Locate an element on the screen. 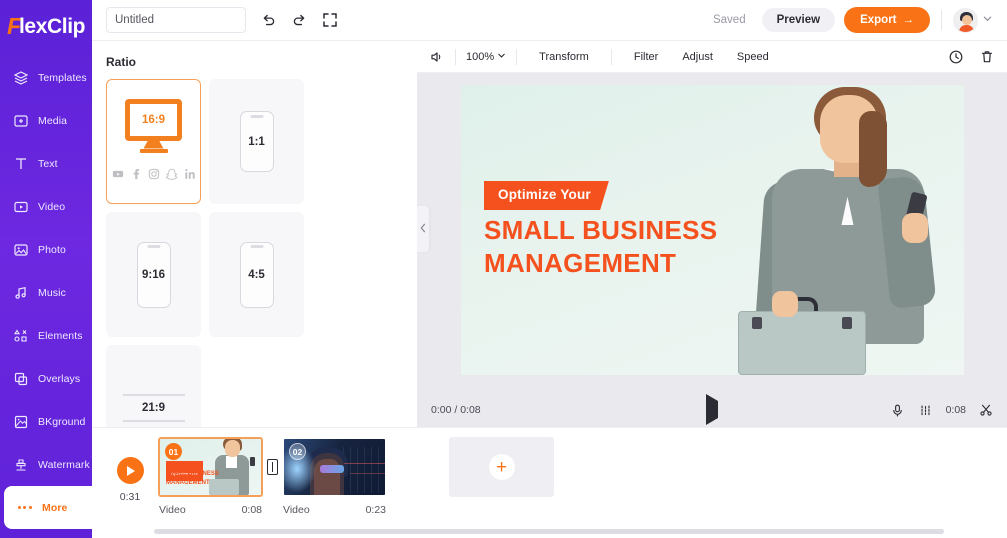 The image size is (1007, 538). undo-icon is located at coordinates (268, 20).